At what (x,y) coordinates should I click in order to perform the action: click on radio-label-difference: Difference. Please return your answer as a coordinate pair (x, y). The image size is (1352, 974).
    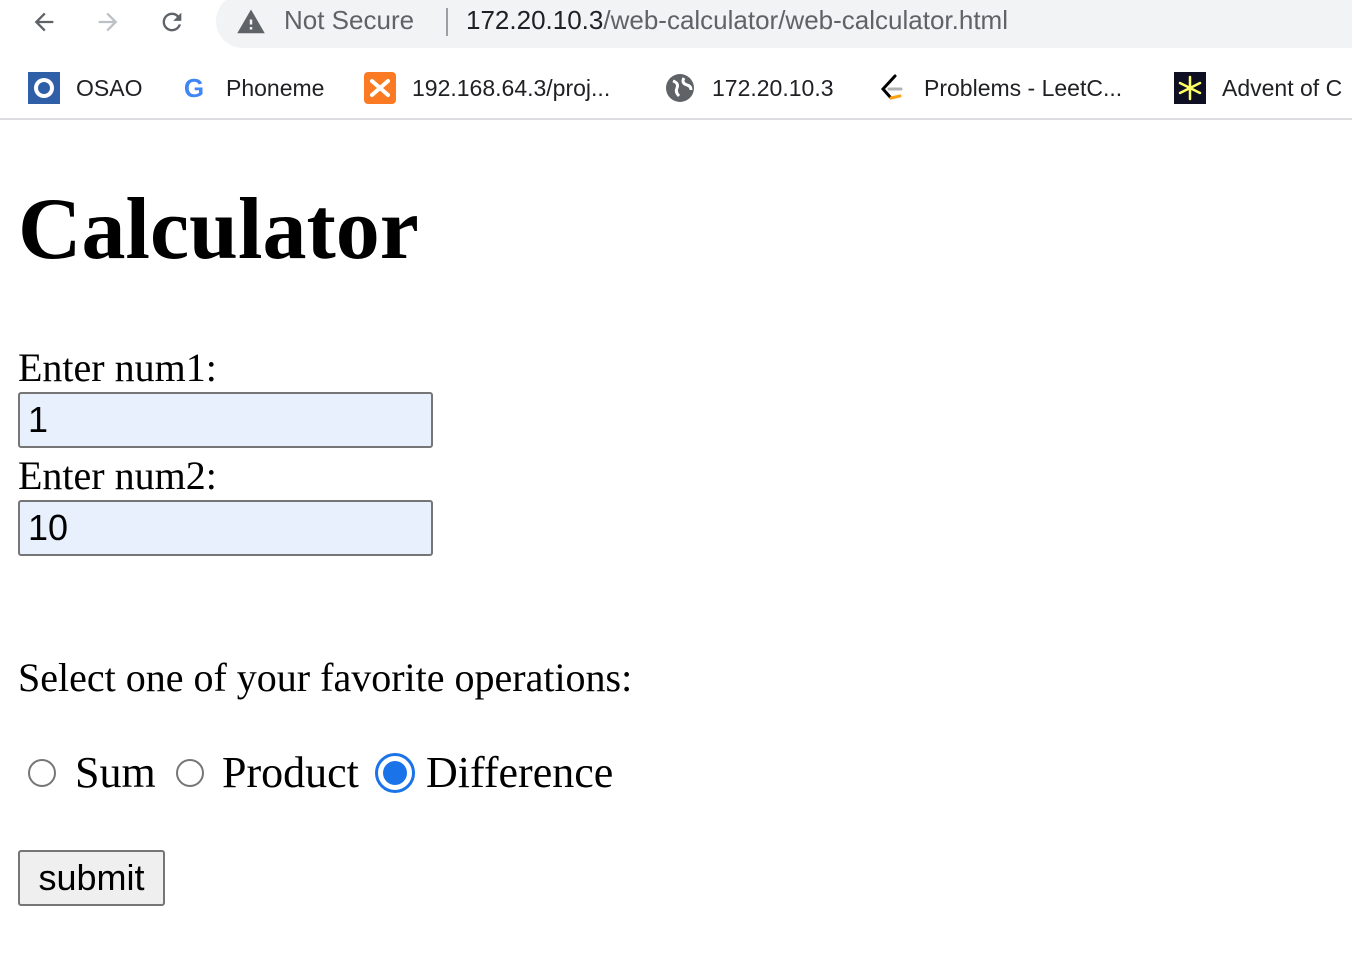
    Looking at the image, I should click on (519, 773).